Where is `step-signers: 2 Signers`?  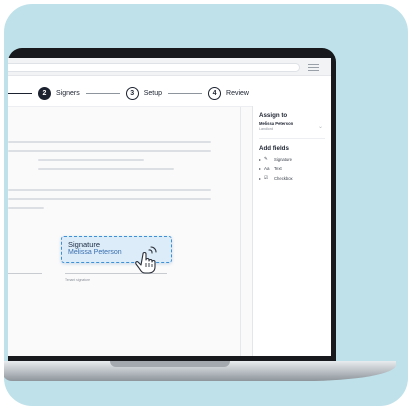
step-signers: 2 Signers is located at coordinates (59, 93).